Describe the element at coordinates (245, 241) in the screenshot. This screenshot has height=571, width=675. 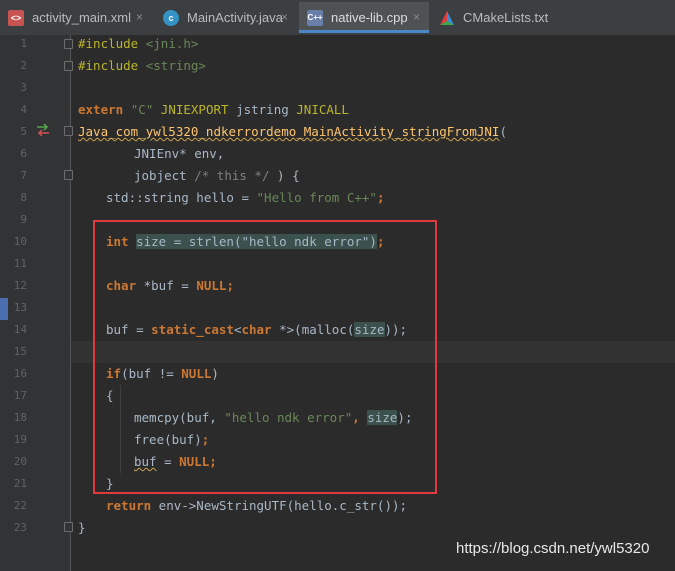
I see `code-text: int size = strlen("hello ndk error");` at that location.